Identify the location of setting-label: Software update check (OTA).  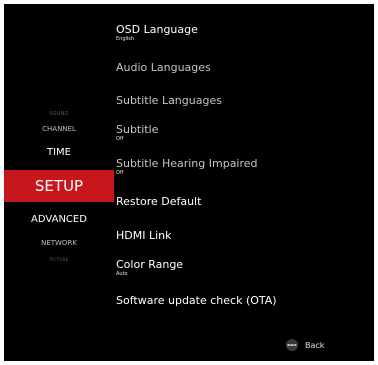
(196, 300).